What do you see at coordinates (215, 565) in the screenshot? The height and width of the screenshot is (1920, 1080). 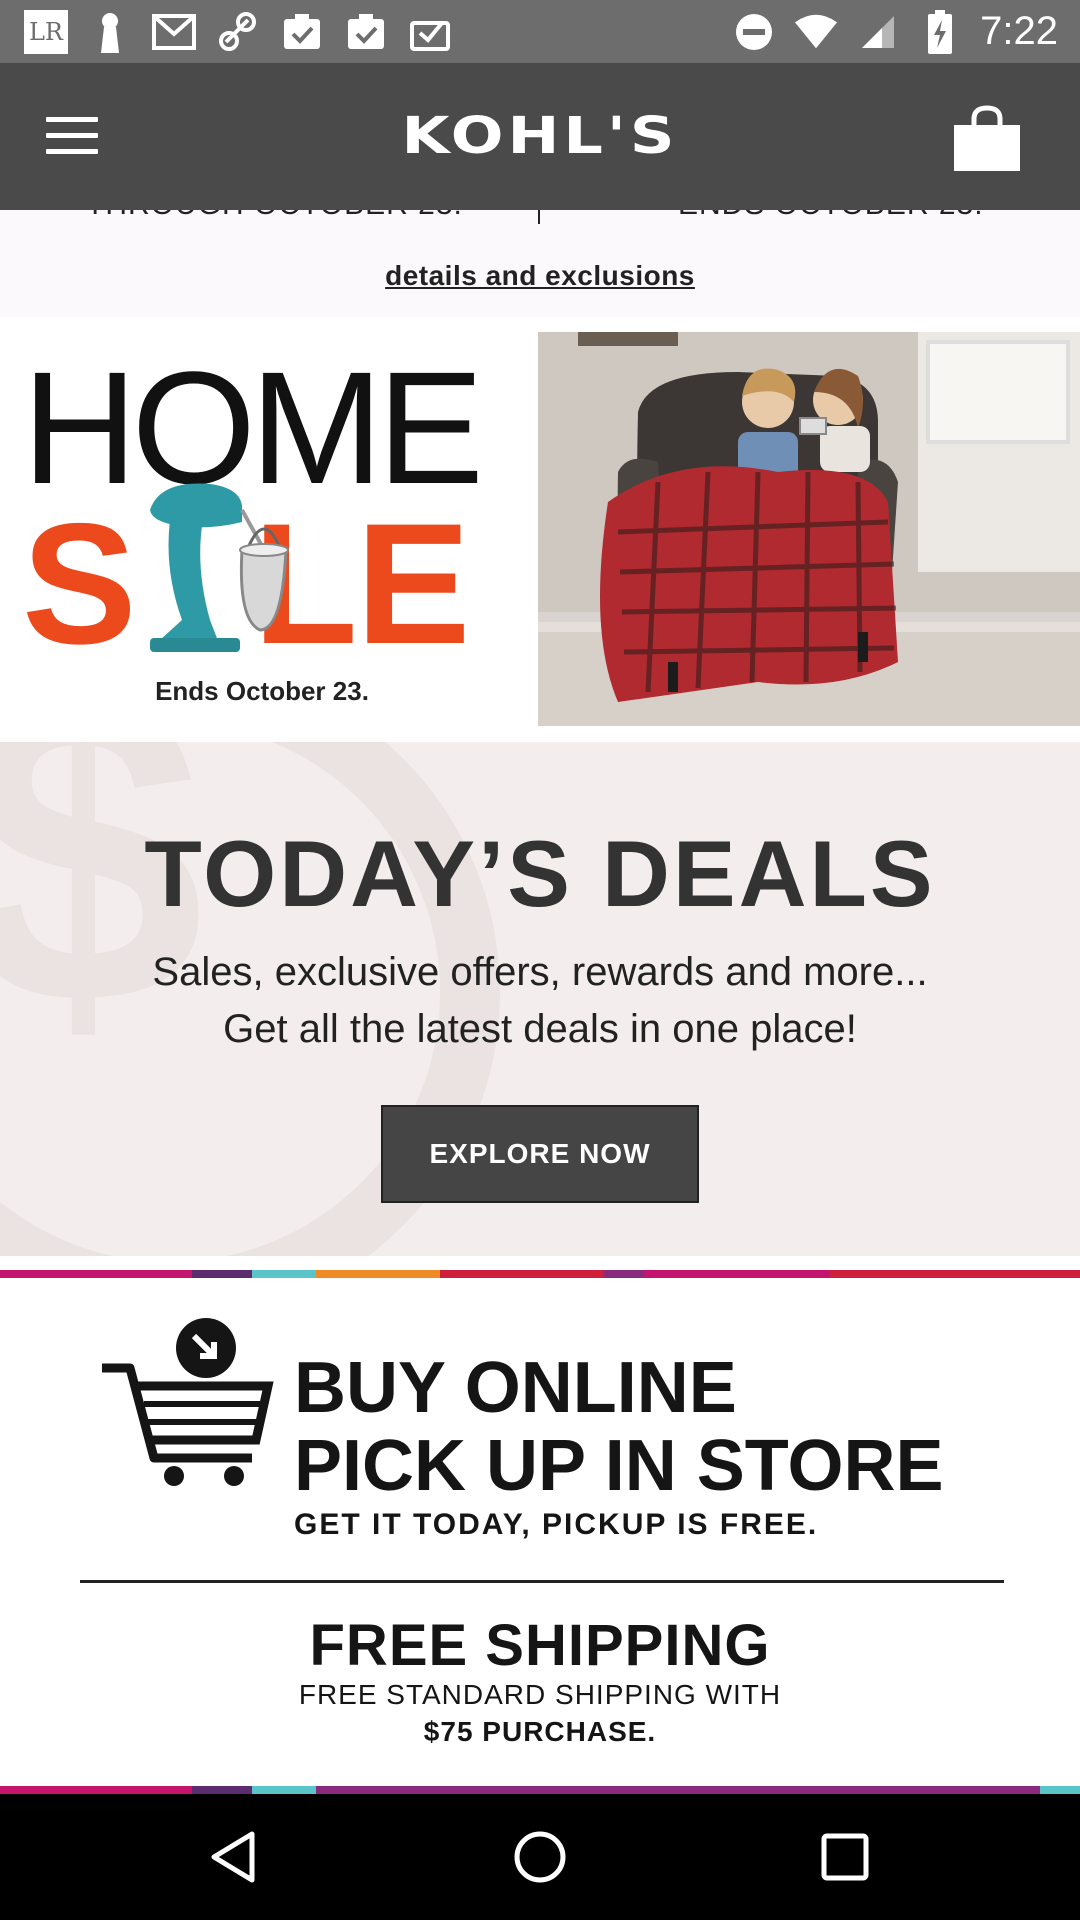 I see `stand-mixer-icon` at bounding box center [215, 565].